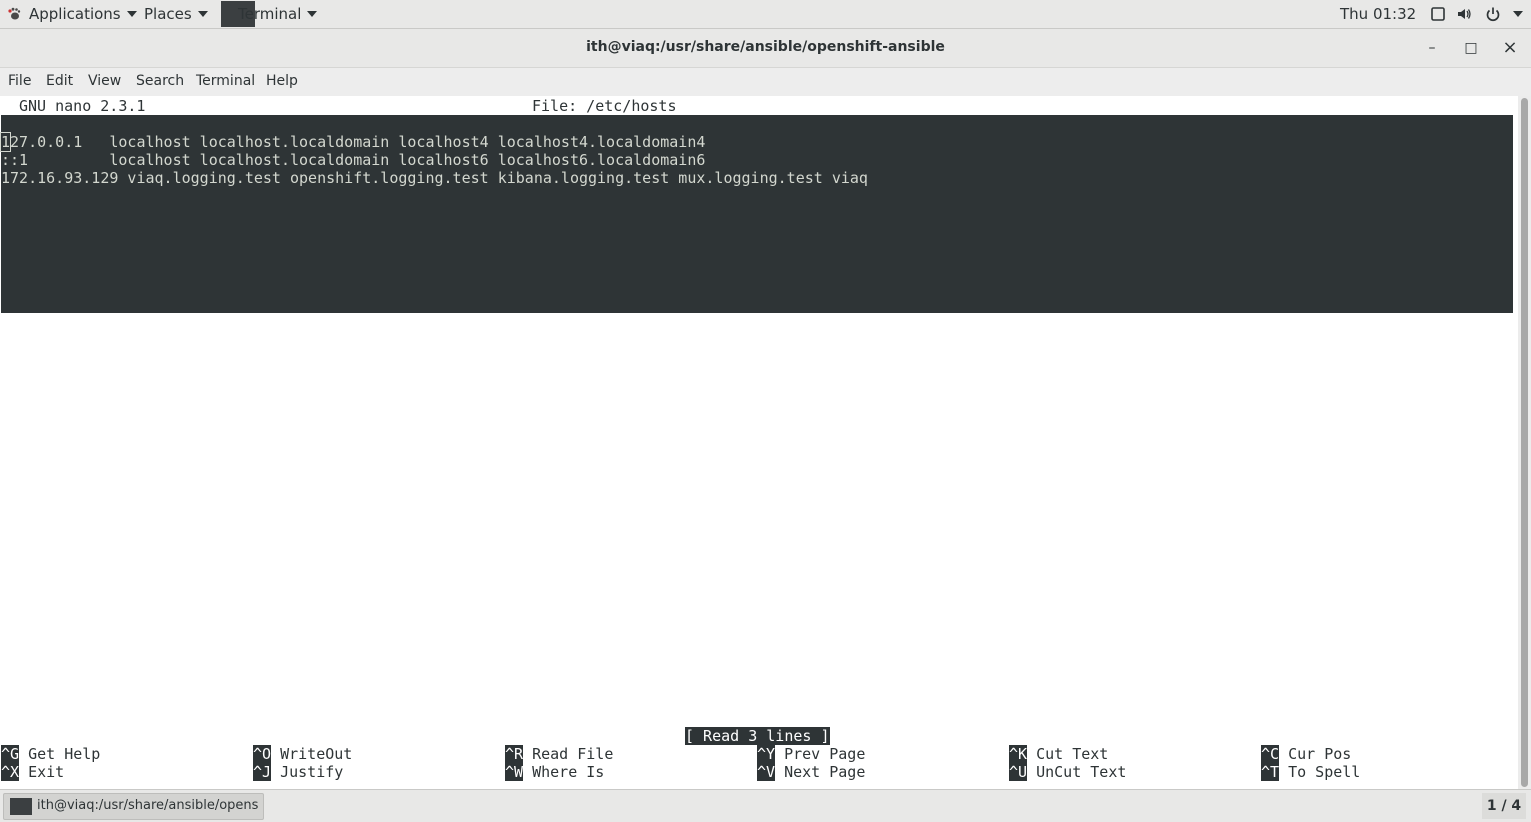 This screenshot has height=822, width=1531. What do you see at coordinates (811, 772) in the screenshot?
I see `shortcut-next-page: ^V Next Page` at bounding box center [811, 772].